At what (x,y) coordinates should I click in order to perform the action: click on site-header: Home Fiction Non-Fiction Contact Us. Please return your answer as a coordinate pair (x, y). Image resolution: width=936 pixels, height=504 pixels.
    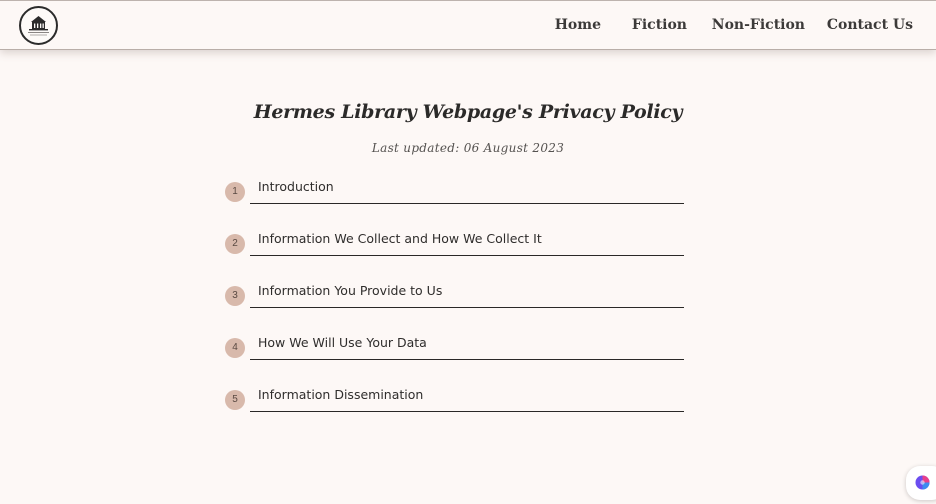
    Looking at the image, I should click on (468, 25).